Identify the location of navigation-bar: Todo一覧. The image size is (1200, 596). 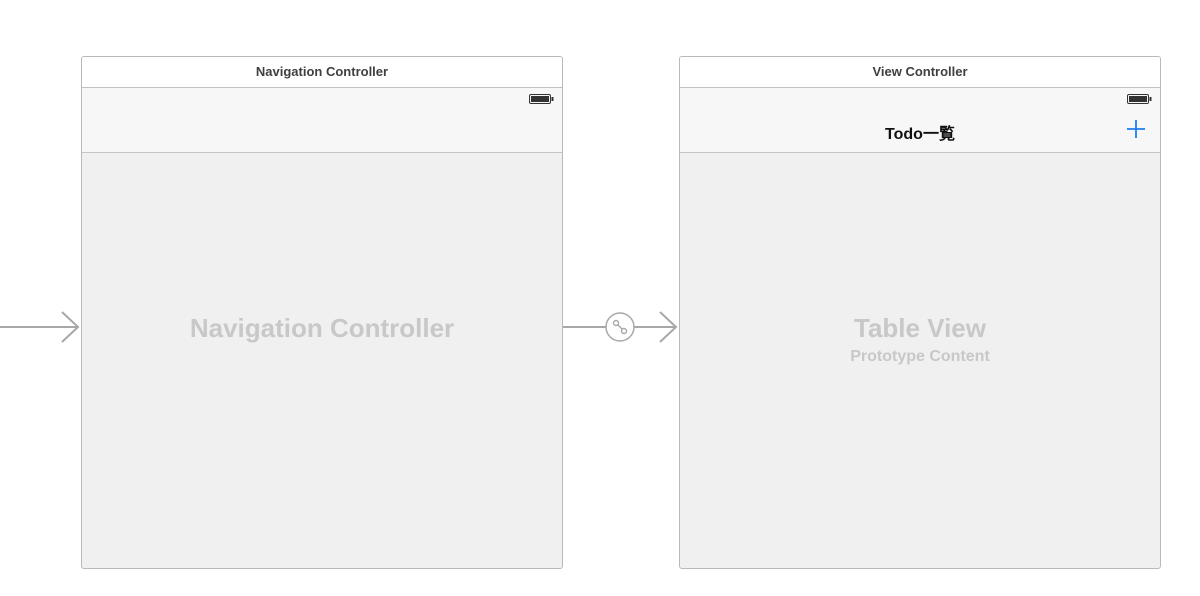
(920, 120).